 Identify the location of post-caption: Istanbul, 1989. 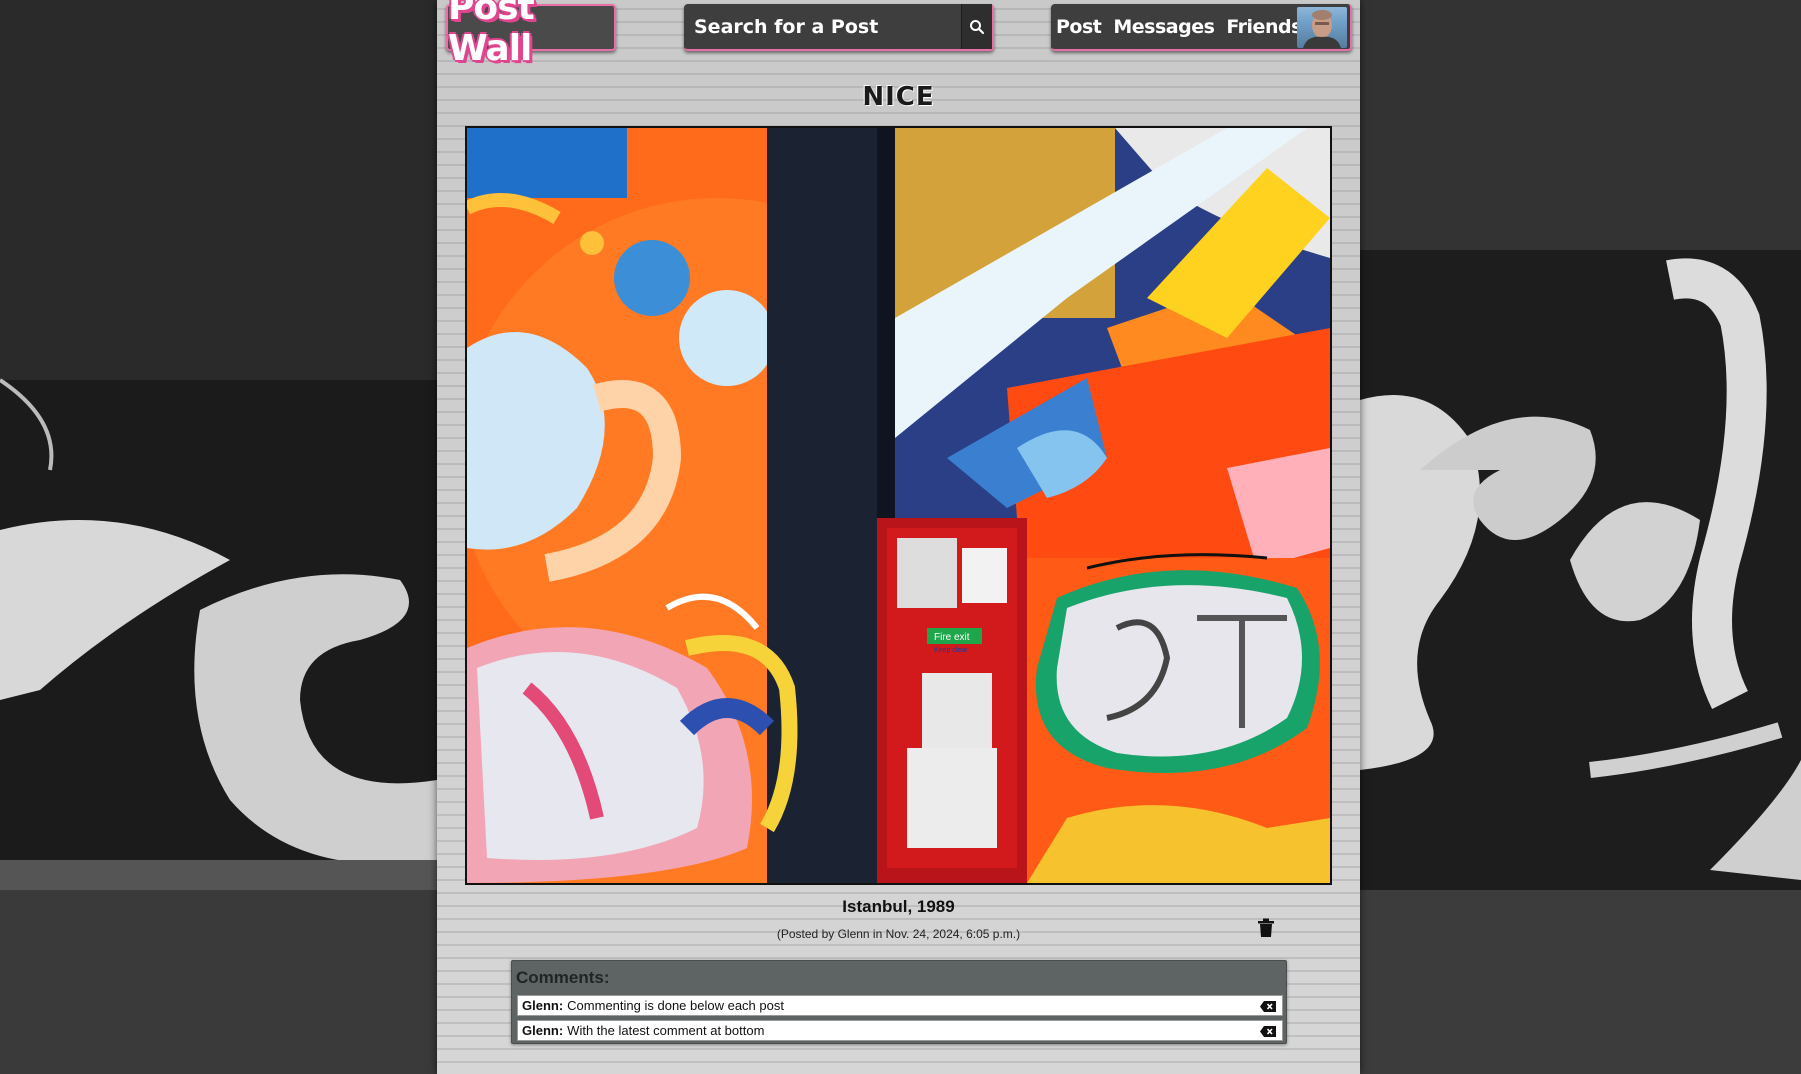
(898, 906).